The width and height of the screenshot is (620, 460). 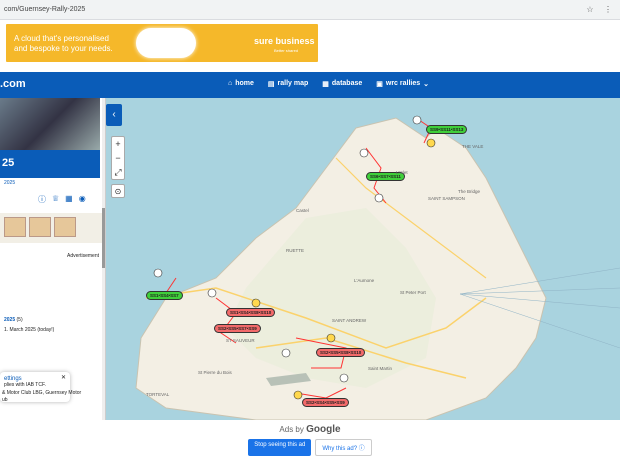 What do you see at coordinates (280, 447) in the screenshot?
I see `stop-seeing-ad-button: Stop seeing this ad` at bounding box center [280, 447].